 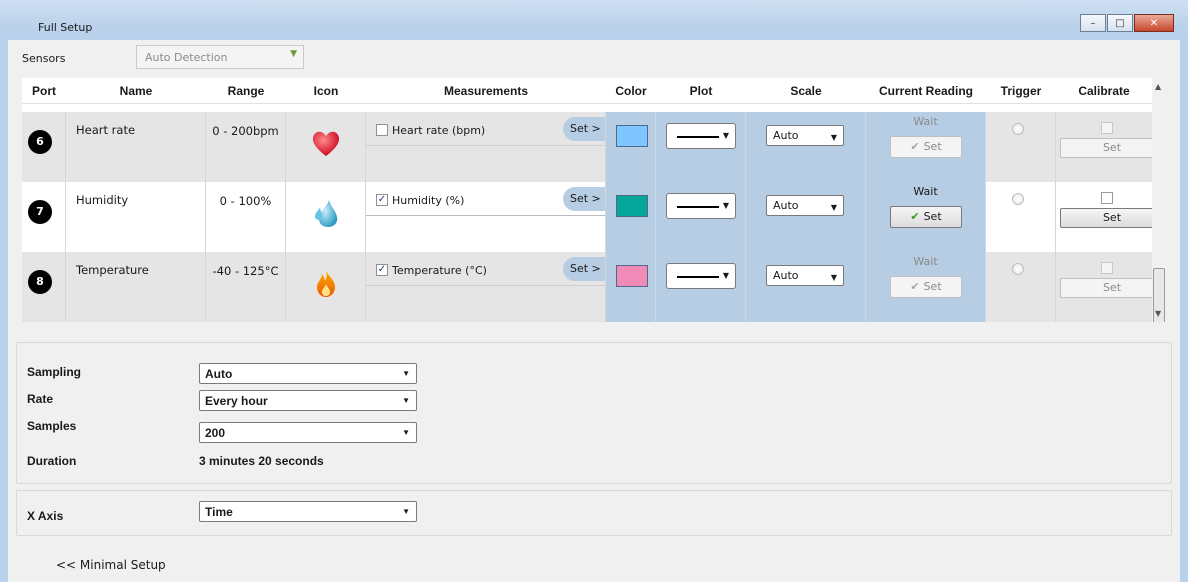 What do you see at coordinates (1093, 23) in the screenshot?
I see `minimize-button: –` at bounding box center [1093, 23].